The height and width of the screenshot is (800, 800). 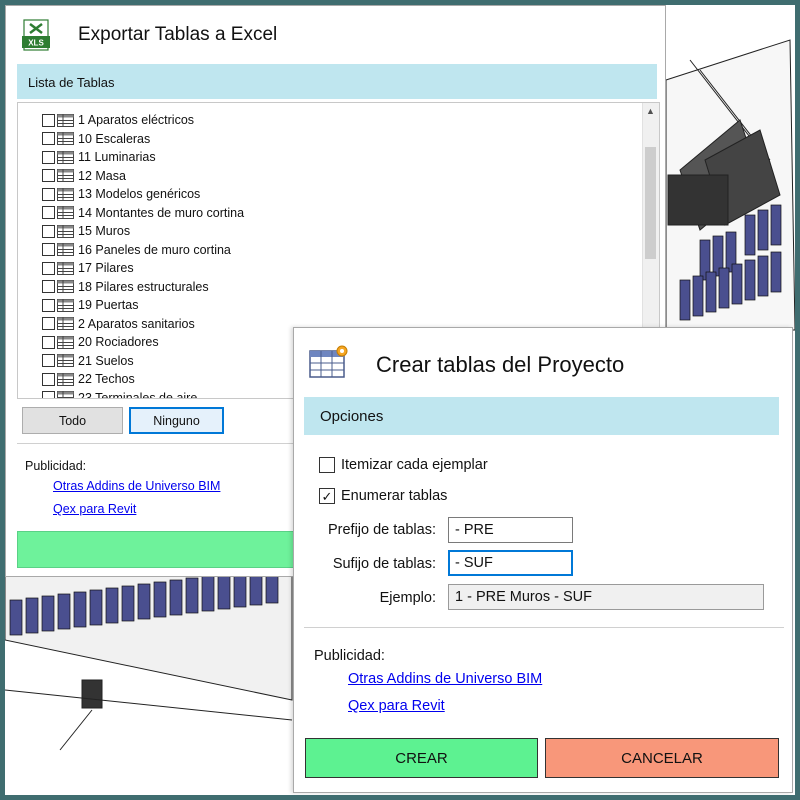 What do you see at coordinates (544, 627) in the screenshot?
I see `divider` at bounding box center [544, 627].